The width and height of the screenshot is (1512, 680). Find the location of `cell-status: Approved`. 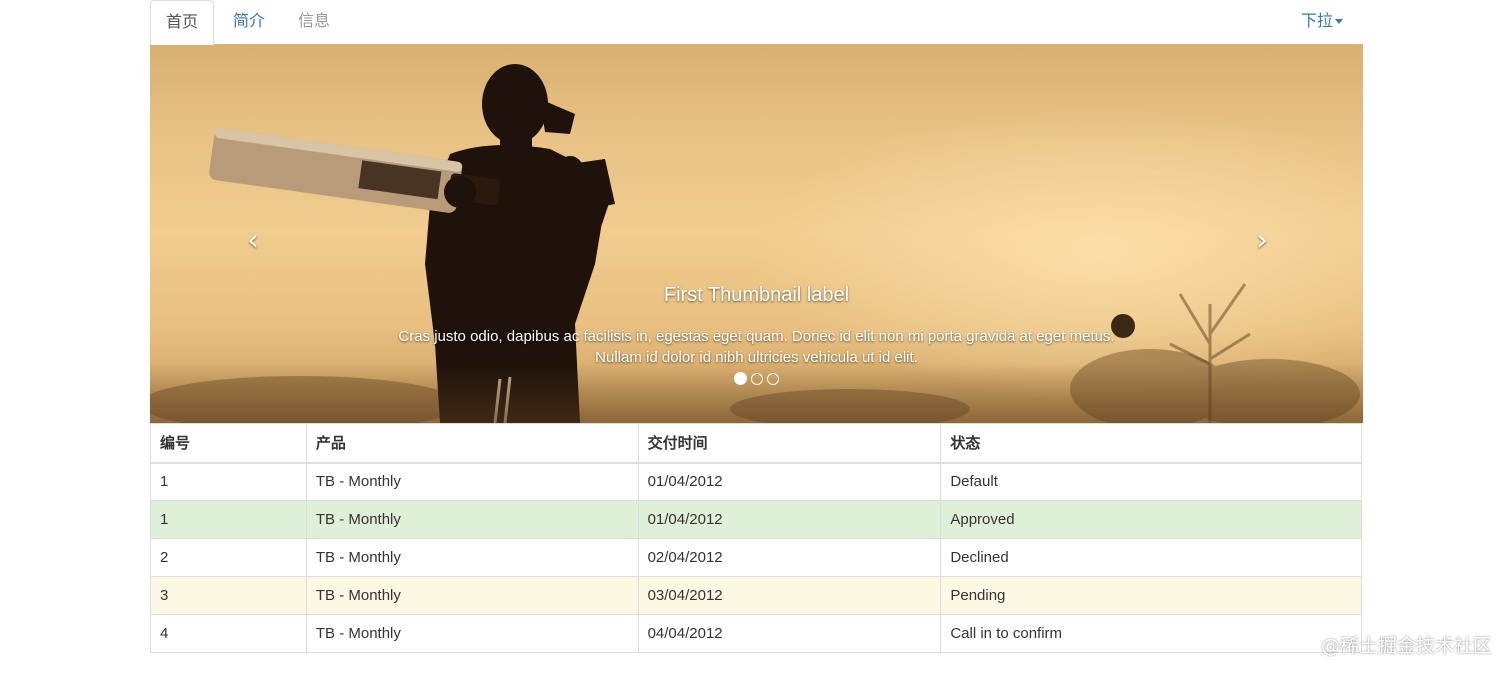

cell-status: Approved is located at coordinates (1151, 519).